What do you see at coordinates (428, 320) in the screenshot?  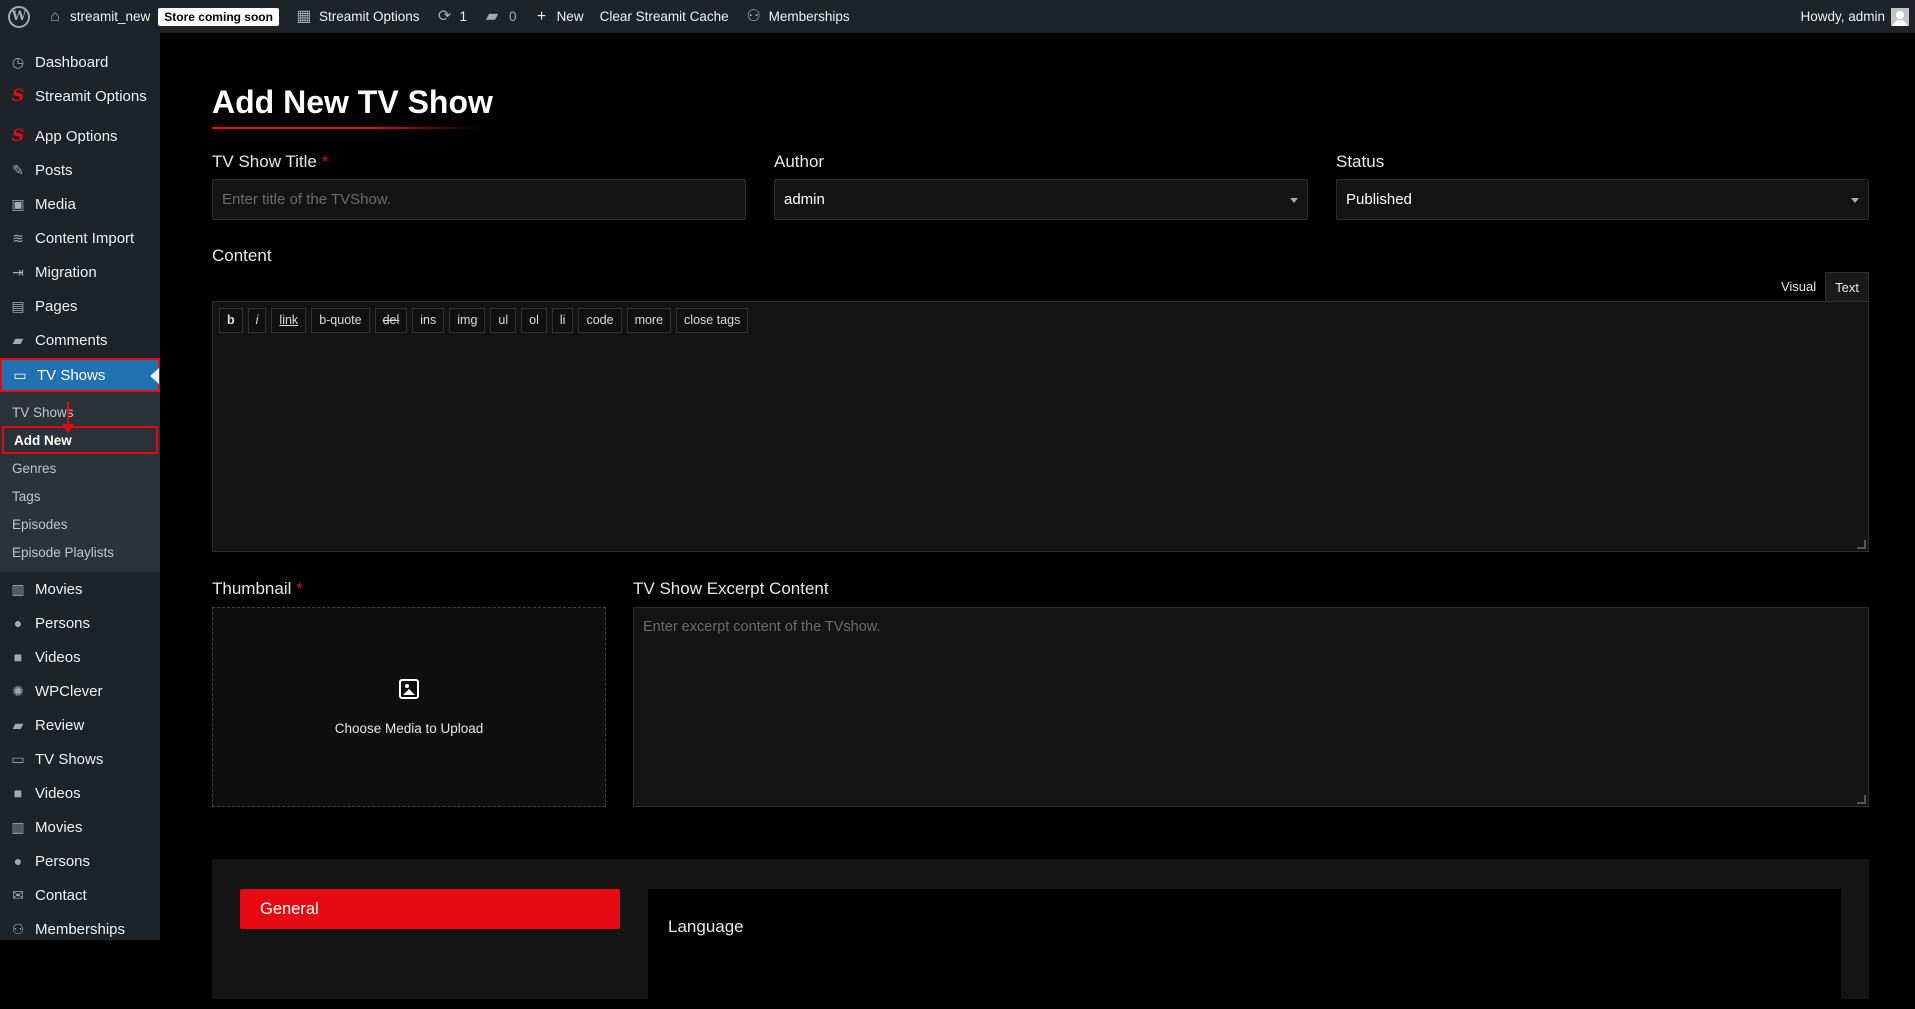 I see `quicktag-ins-button: ins` at bounding box center [428, 320].